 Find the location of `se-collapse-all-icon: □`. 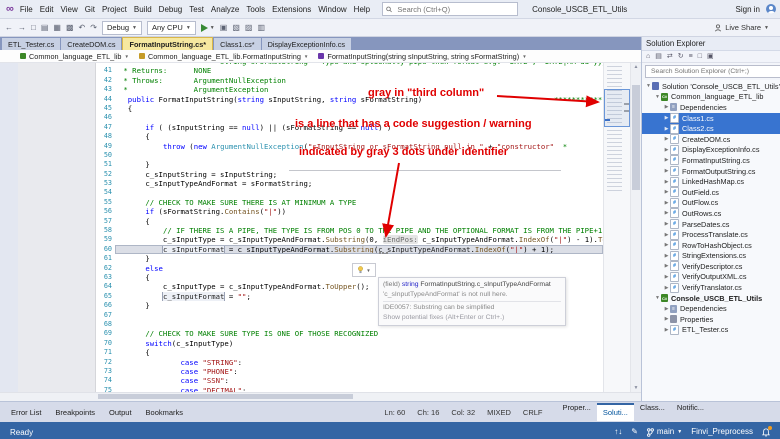

se-collapse-all-icon: □ is located at coordinates (700, 56).